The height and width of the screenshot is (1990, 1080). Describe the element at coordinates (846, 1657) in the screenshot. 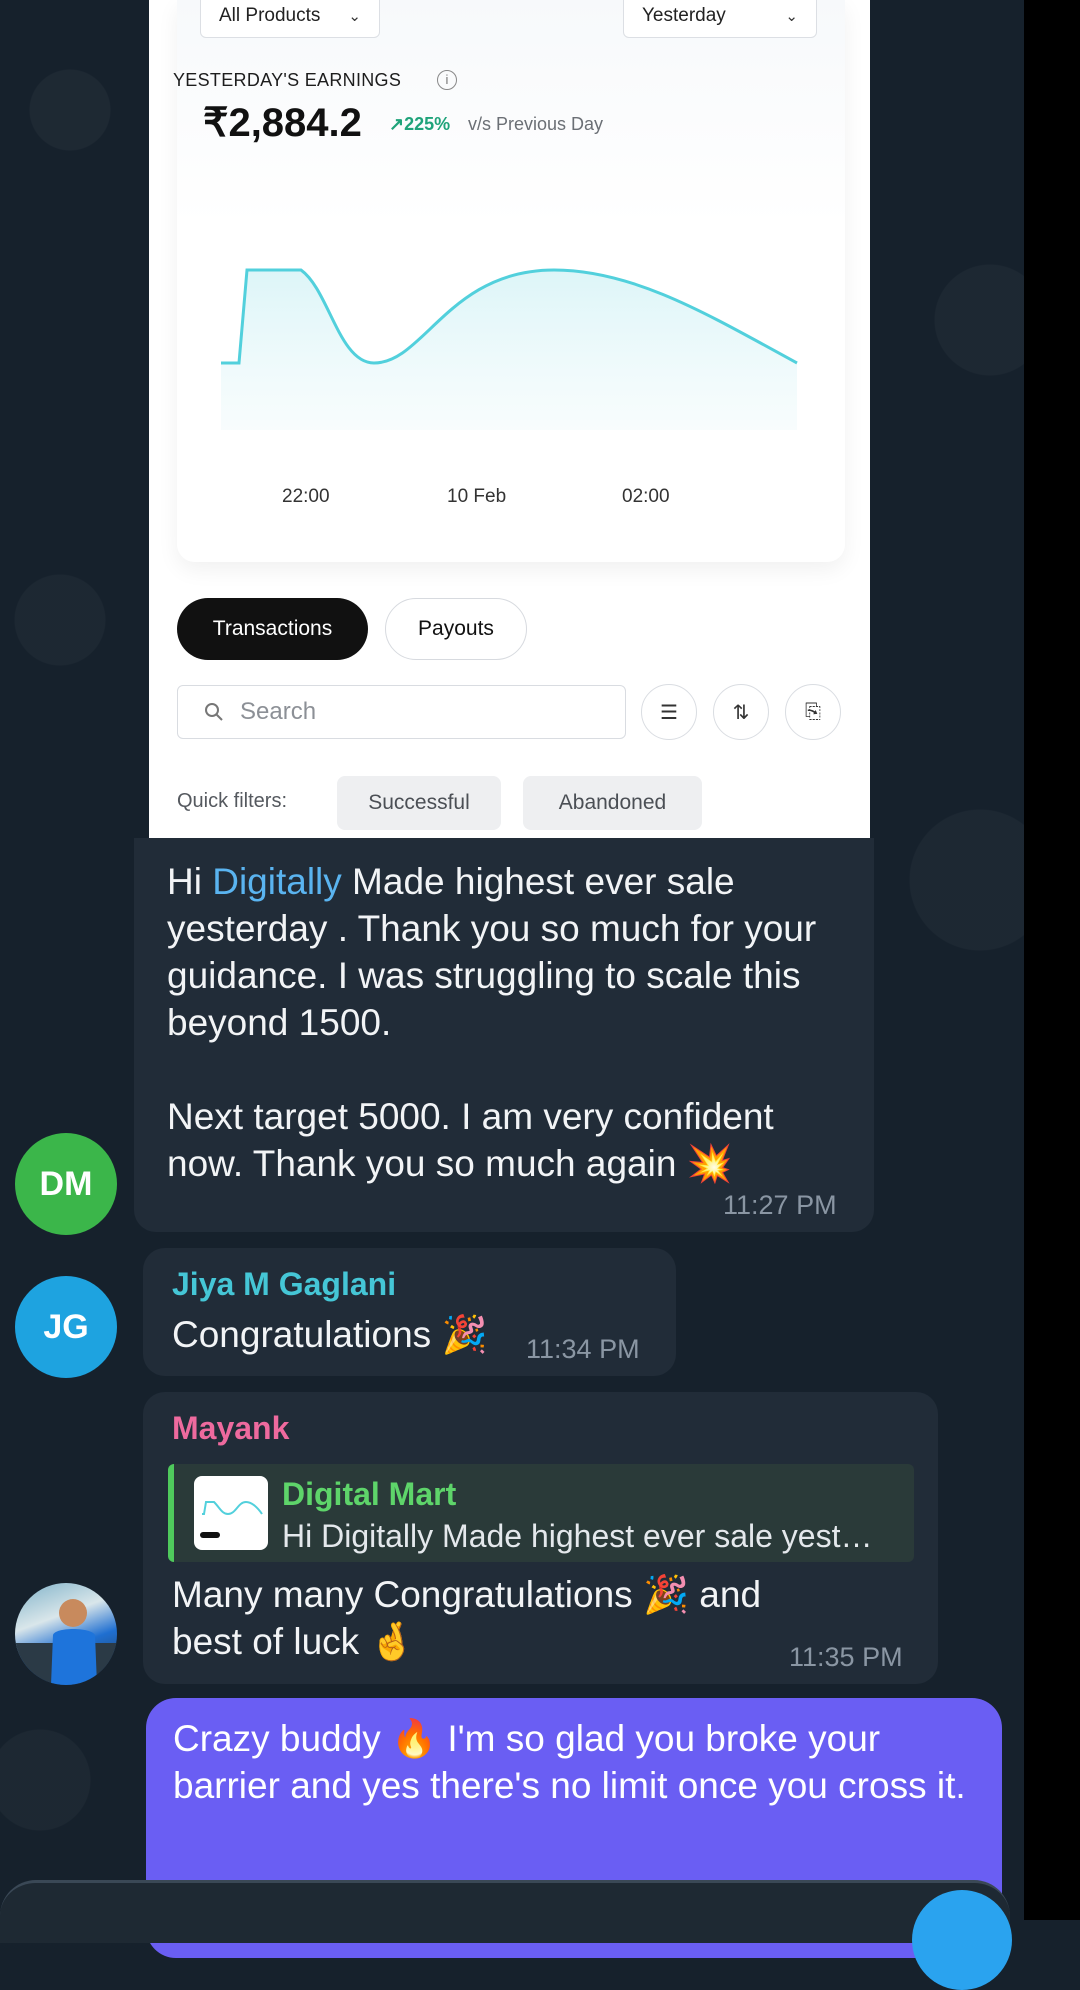

I see `message-time: 11:35 PM` at that location.